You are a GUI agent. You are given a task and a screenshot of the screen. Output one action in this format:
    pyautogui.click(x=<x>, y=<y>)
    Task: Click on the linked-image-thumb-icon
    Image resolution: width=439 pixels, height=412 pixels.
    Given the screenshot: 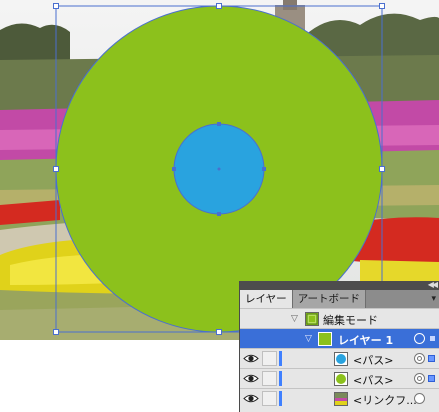 What is the action you would take?
    pyautogui.click(x=341, y=399)
    